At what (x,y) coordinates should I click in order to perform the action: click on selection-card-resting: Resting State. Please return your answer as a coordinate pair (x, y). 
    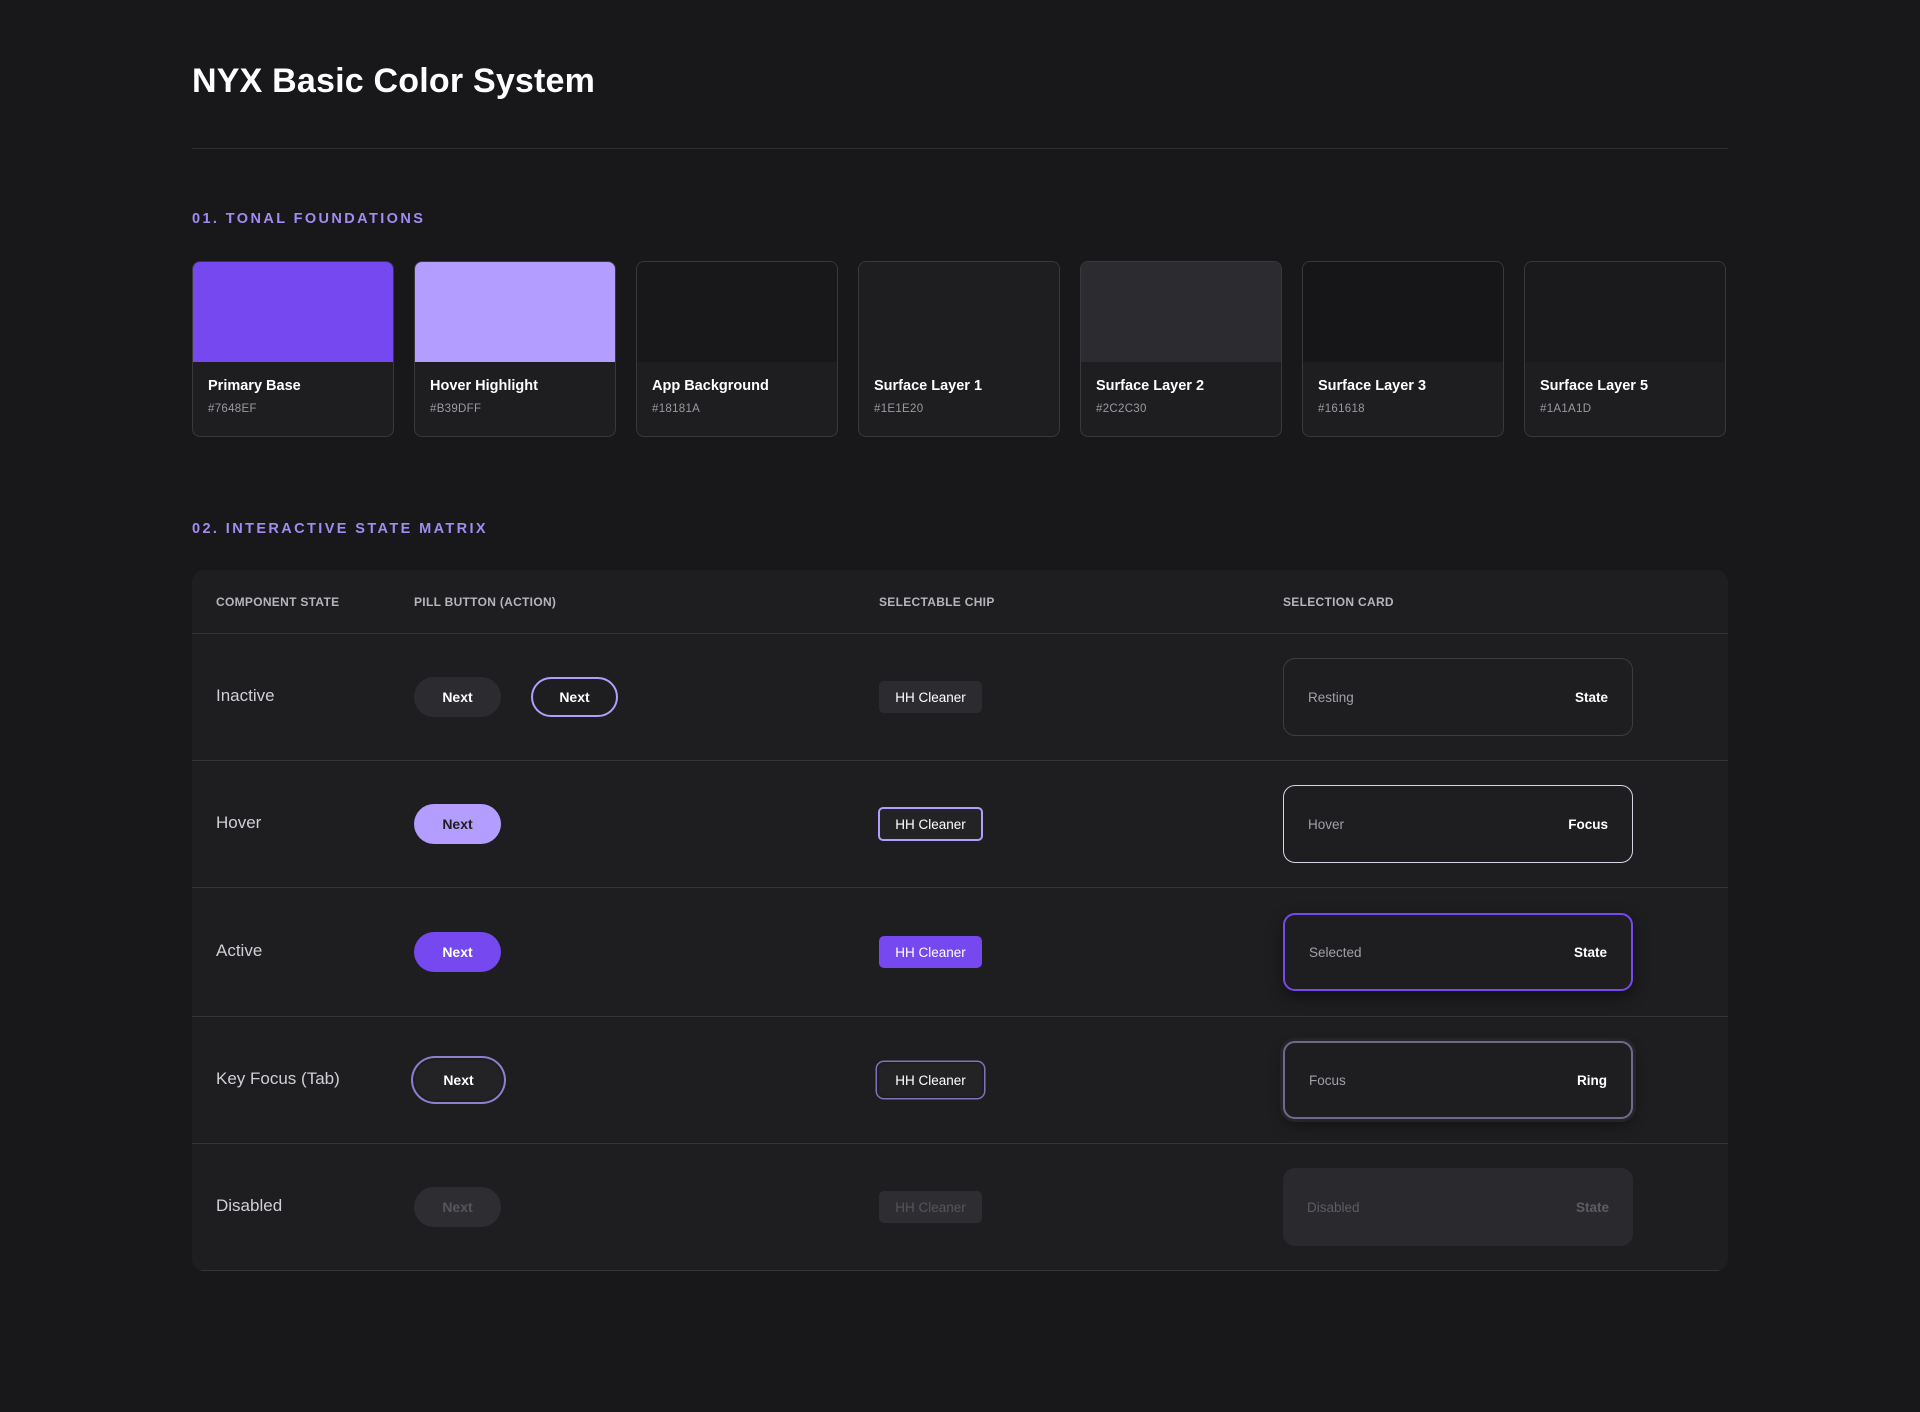
    Looking at the image, I should click on (1458, 697).